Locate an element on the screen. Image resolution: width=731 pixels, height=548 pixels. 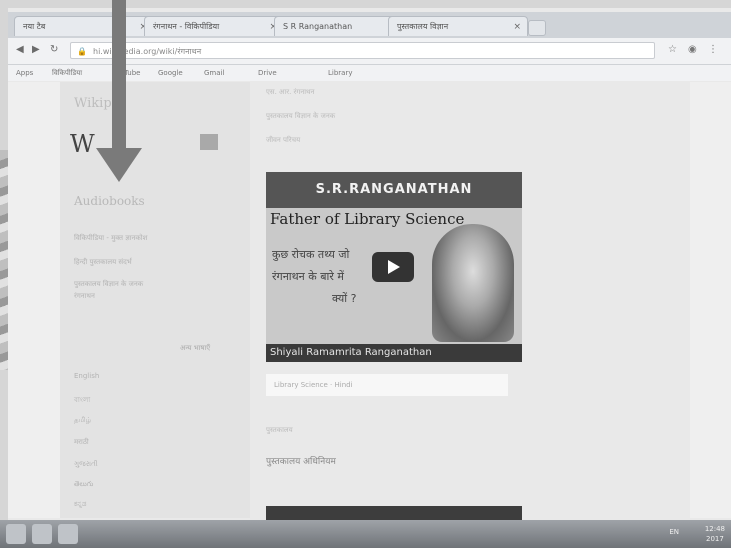
back-icon: ◀ is located at coordinates (20, 49).